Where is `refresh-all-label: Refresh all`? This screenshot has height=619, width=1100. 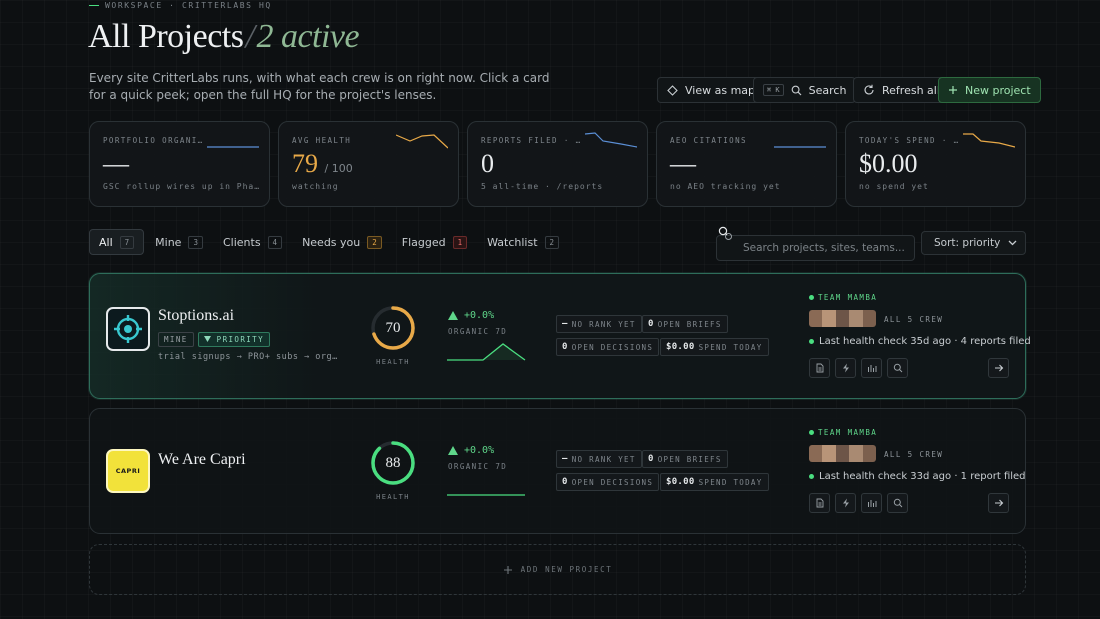
refresh-all-label: Refresh all is located at coordinates (911, 90).